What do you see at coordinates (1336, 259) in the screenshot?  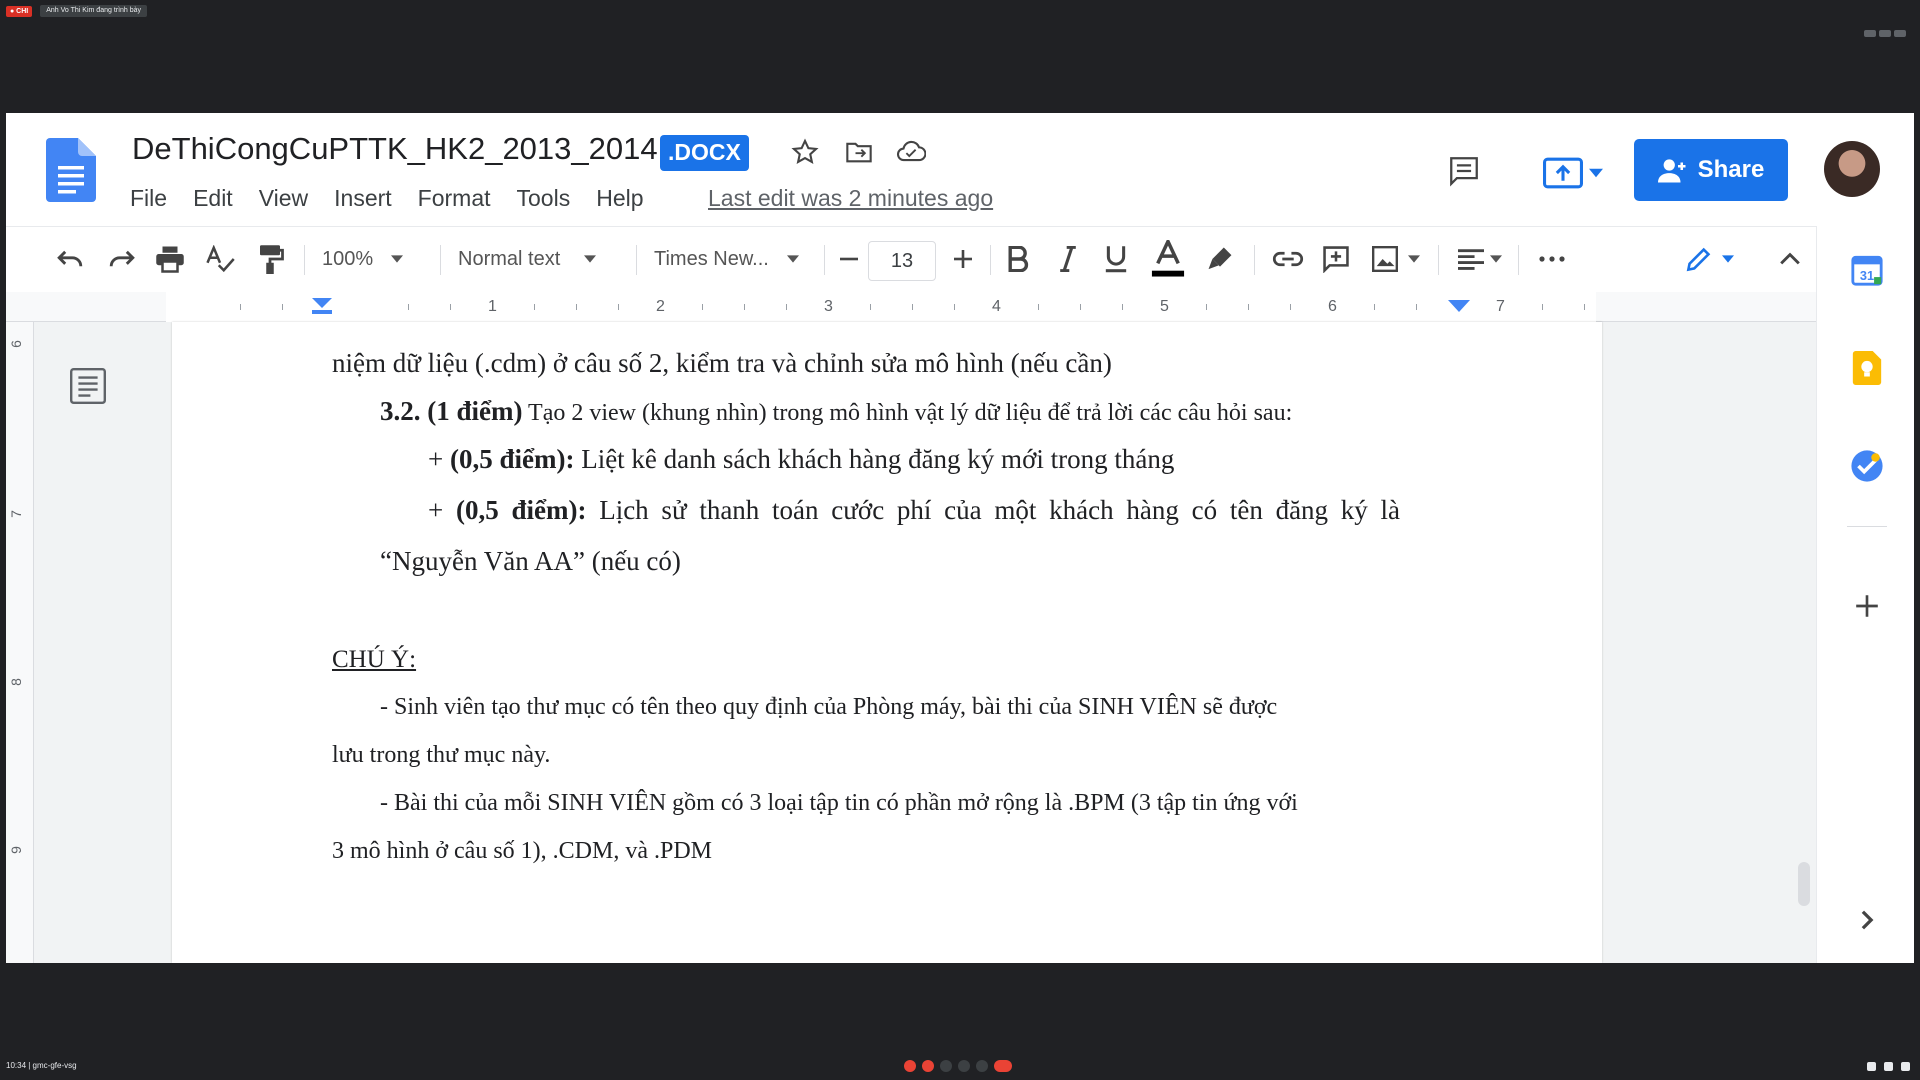 I see `add-comment-icon` at bounding box center [1336, 259].